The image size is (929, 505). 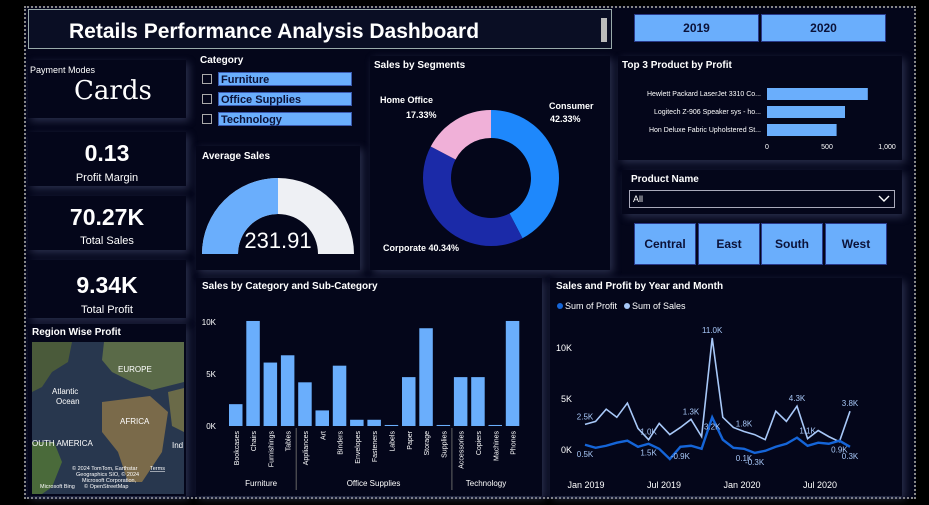 What do you see at coordinates (648, 453) in the screenshot?
I see `trend-data-label: 1.5K` at bounding box center [648, 453].